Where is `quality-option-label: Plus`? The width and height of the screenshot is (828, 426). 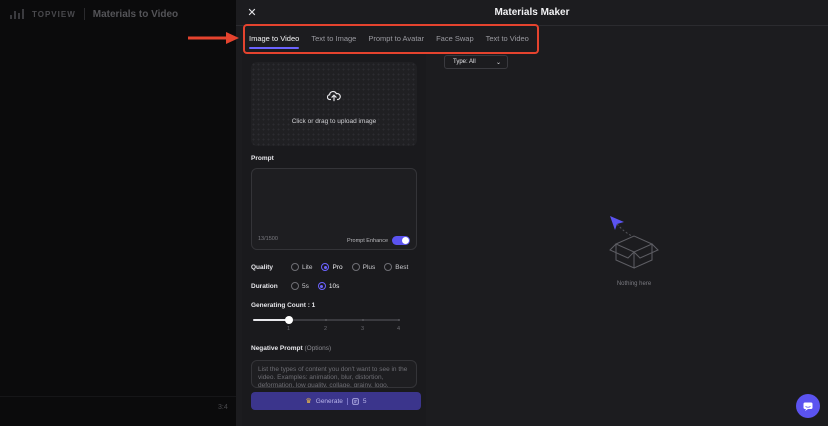 quality-option-label: Plus is located at coordinates (369, 267).